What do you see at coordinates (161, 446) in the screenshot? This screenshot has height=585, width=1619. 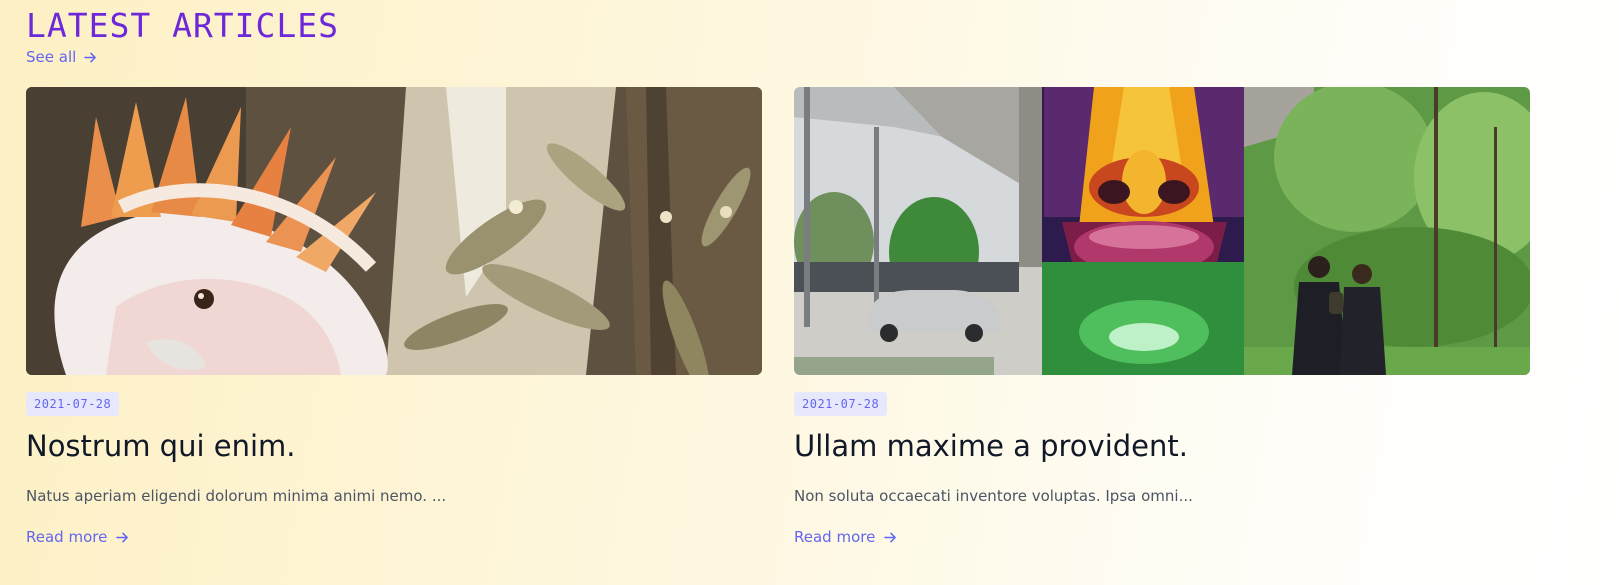 I see `article-title: Nostrum qui enim.` at bounding box center [161, 446].